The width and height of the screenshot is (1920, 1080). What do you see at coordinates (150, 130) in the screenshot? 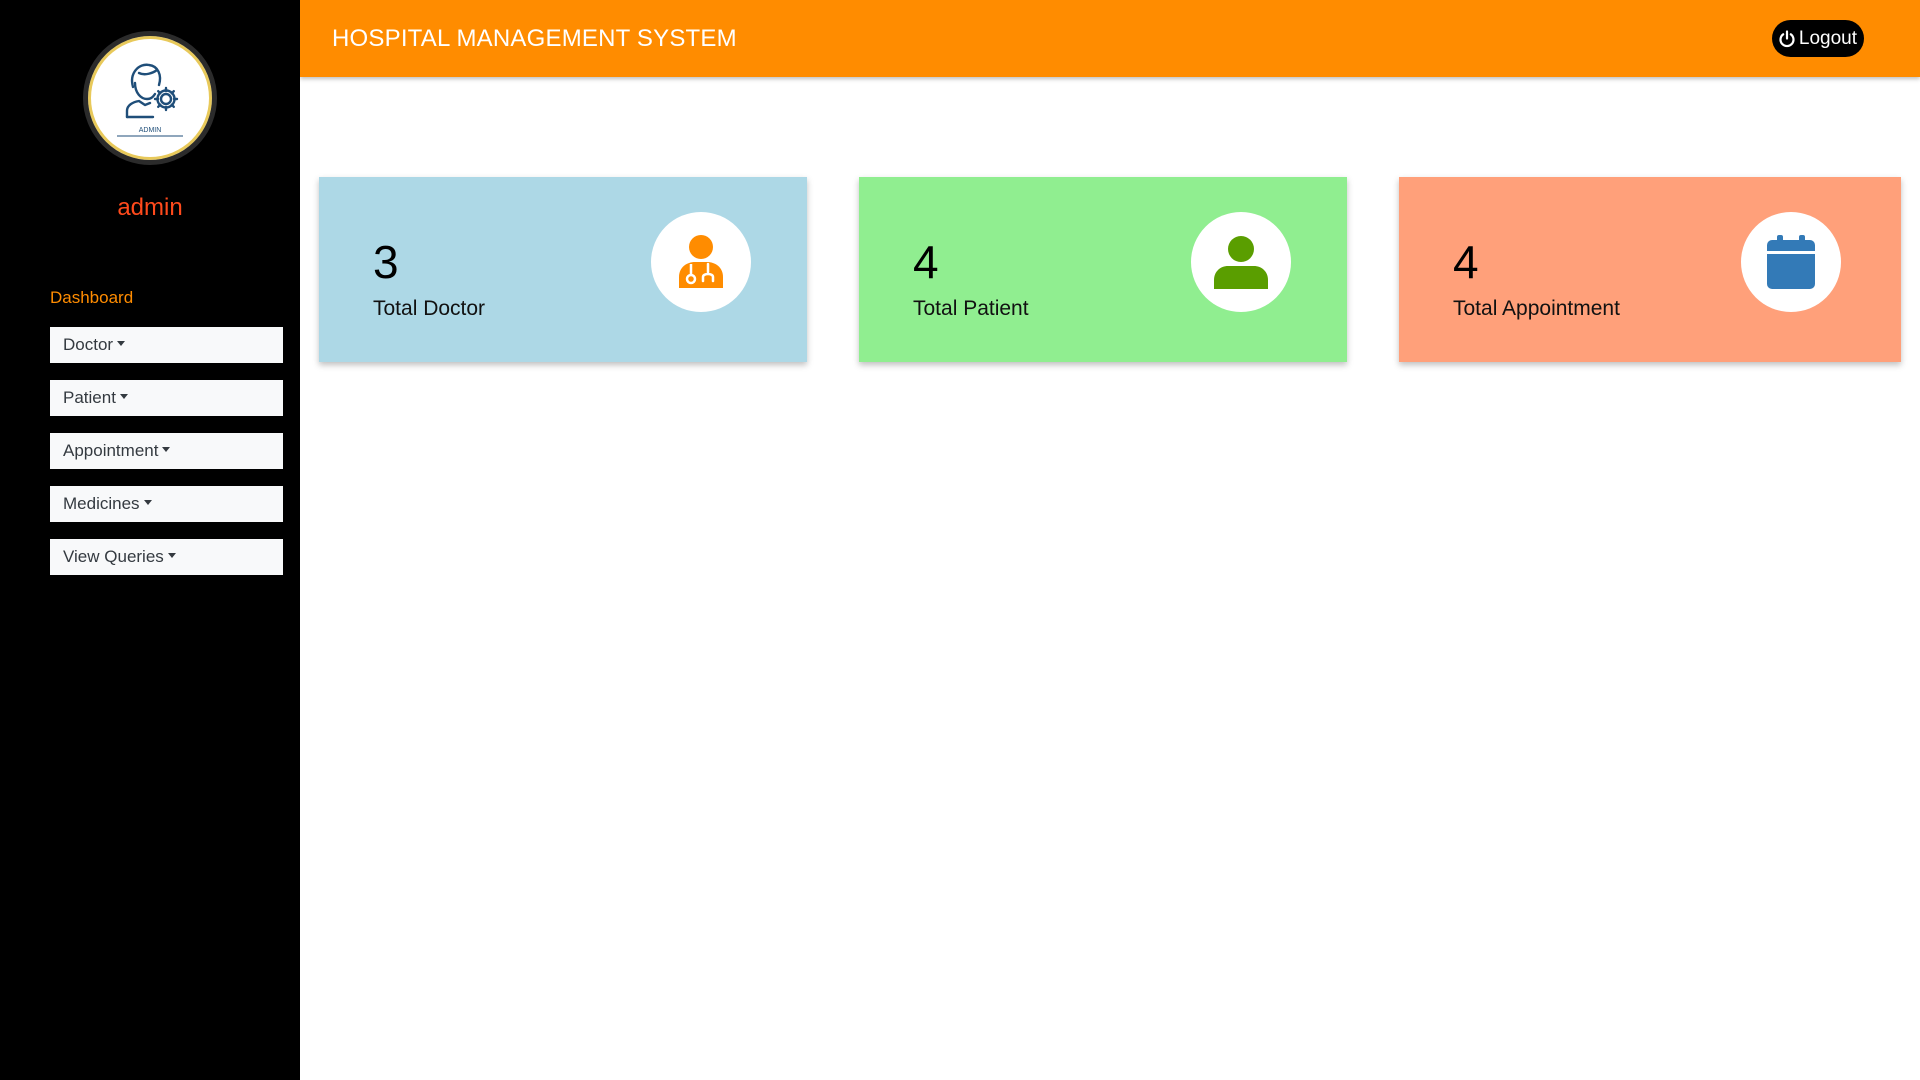
I see `avatar-caption: ADMIN` at bounding box center [150, 130].